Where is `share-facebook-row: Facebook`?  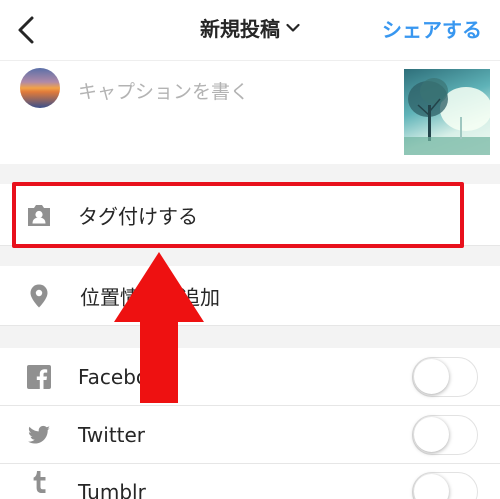
share-facebook-row: Facebook is located at coordinates (250, 377).